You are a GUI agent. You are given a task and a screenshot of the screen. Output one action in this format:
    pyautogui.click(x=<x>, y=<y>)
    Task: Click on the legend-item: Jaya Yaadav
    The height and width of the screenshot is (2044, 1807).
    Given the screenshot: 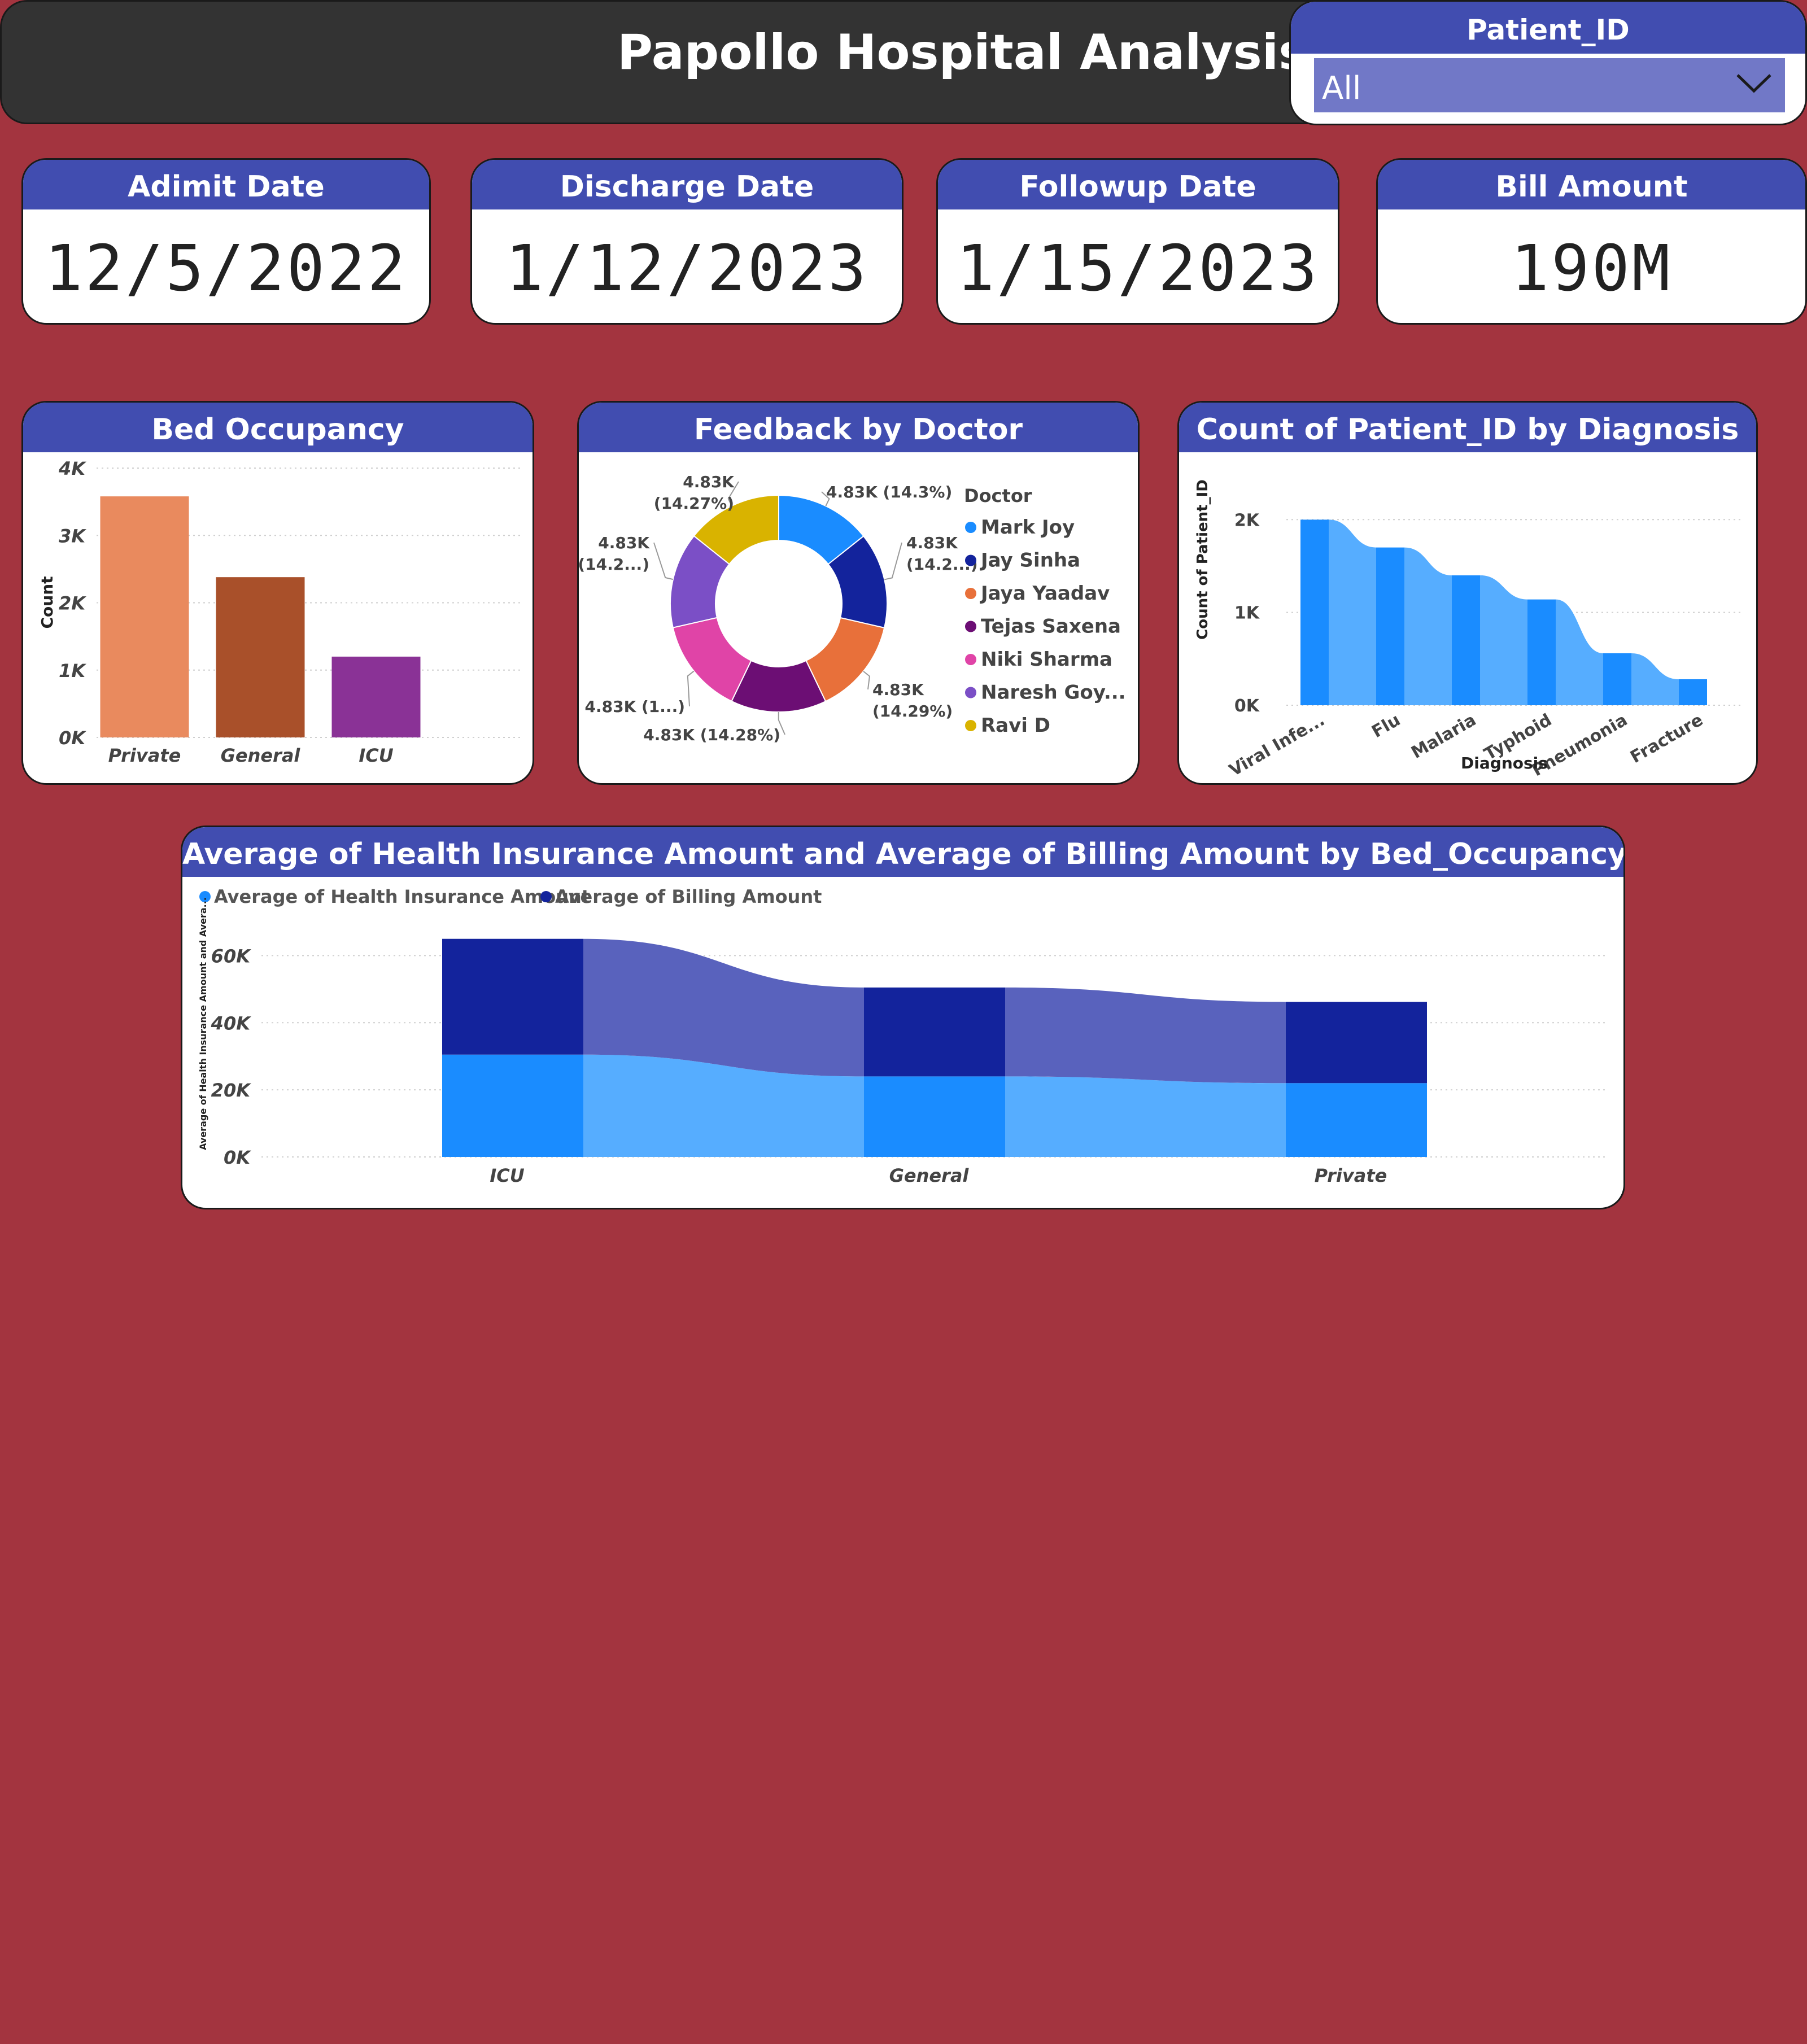 What is the action you would take?
    pyautogui.click(x=1045, y=593)
    